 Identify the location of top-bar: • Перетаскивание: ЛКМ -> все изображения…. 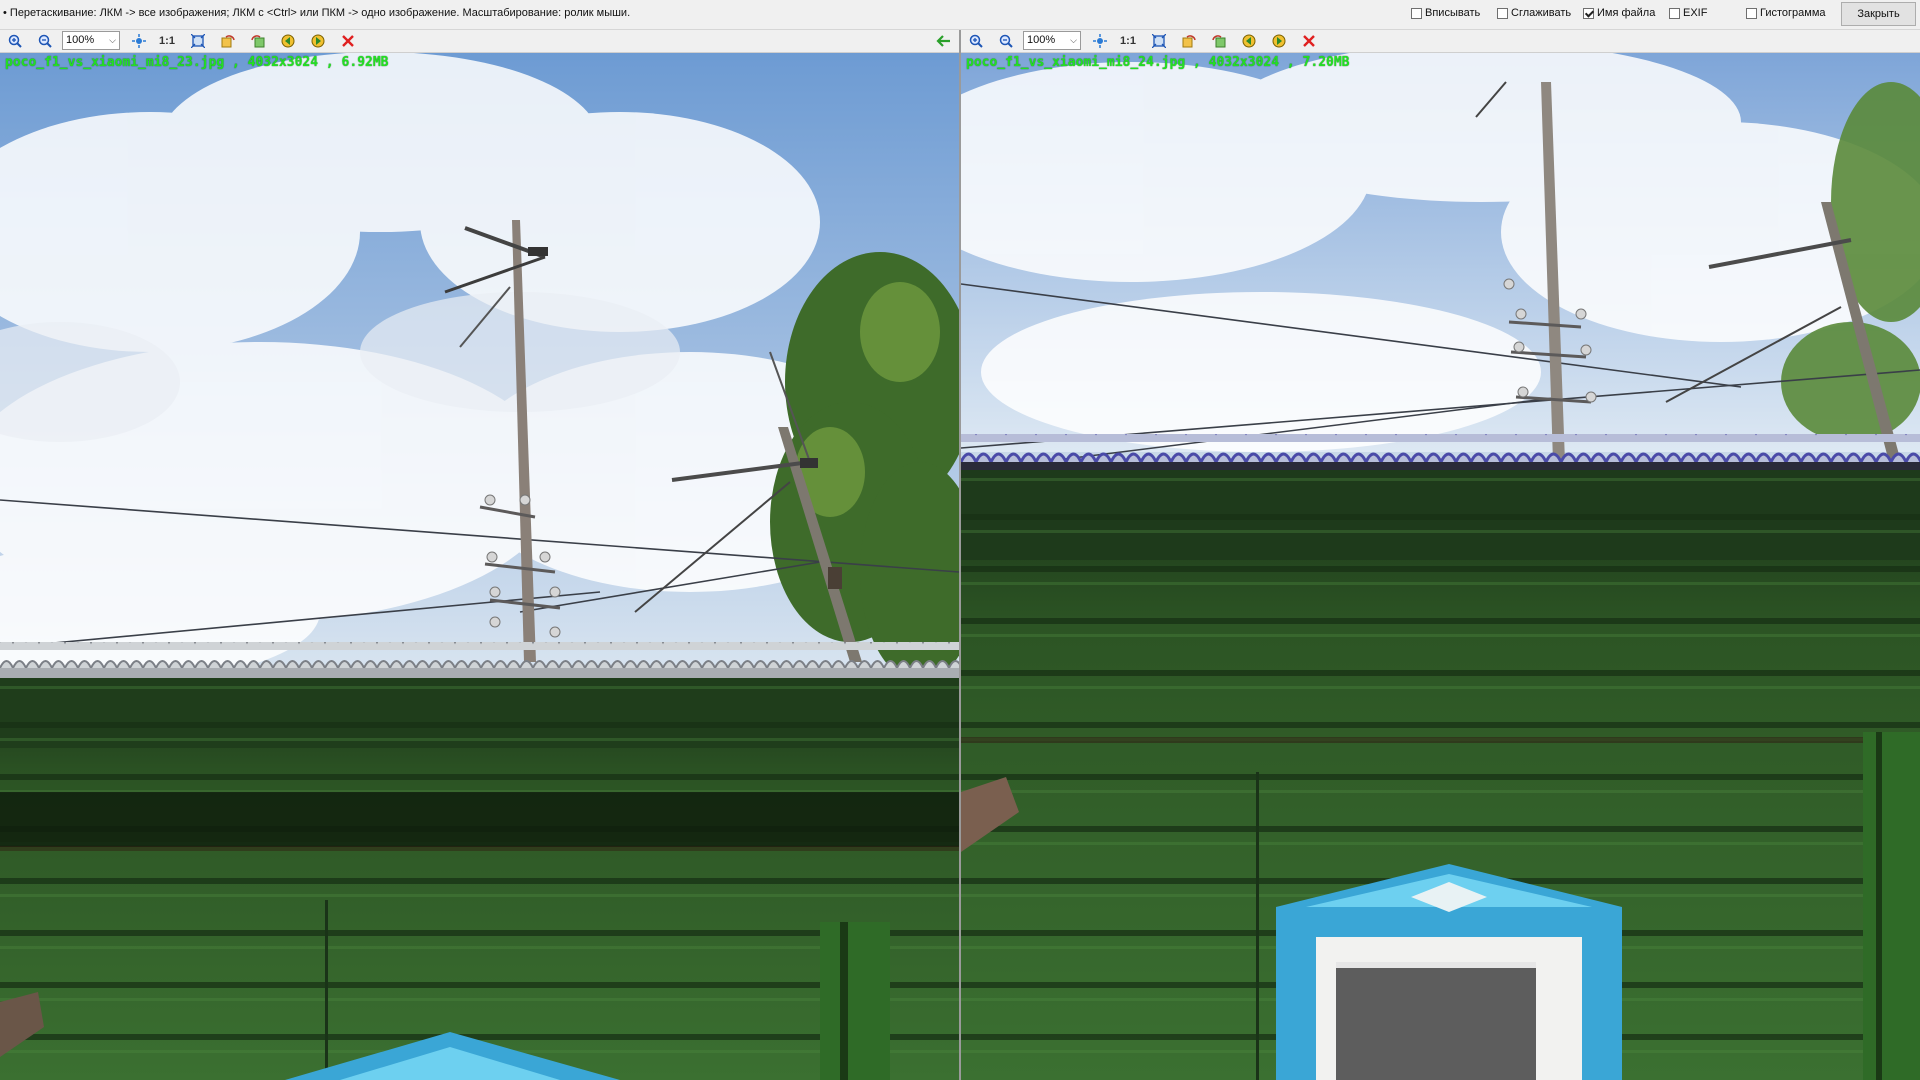
(960, 15).